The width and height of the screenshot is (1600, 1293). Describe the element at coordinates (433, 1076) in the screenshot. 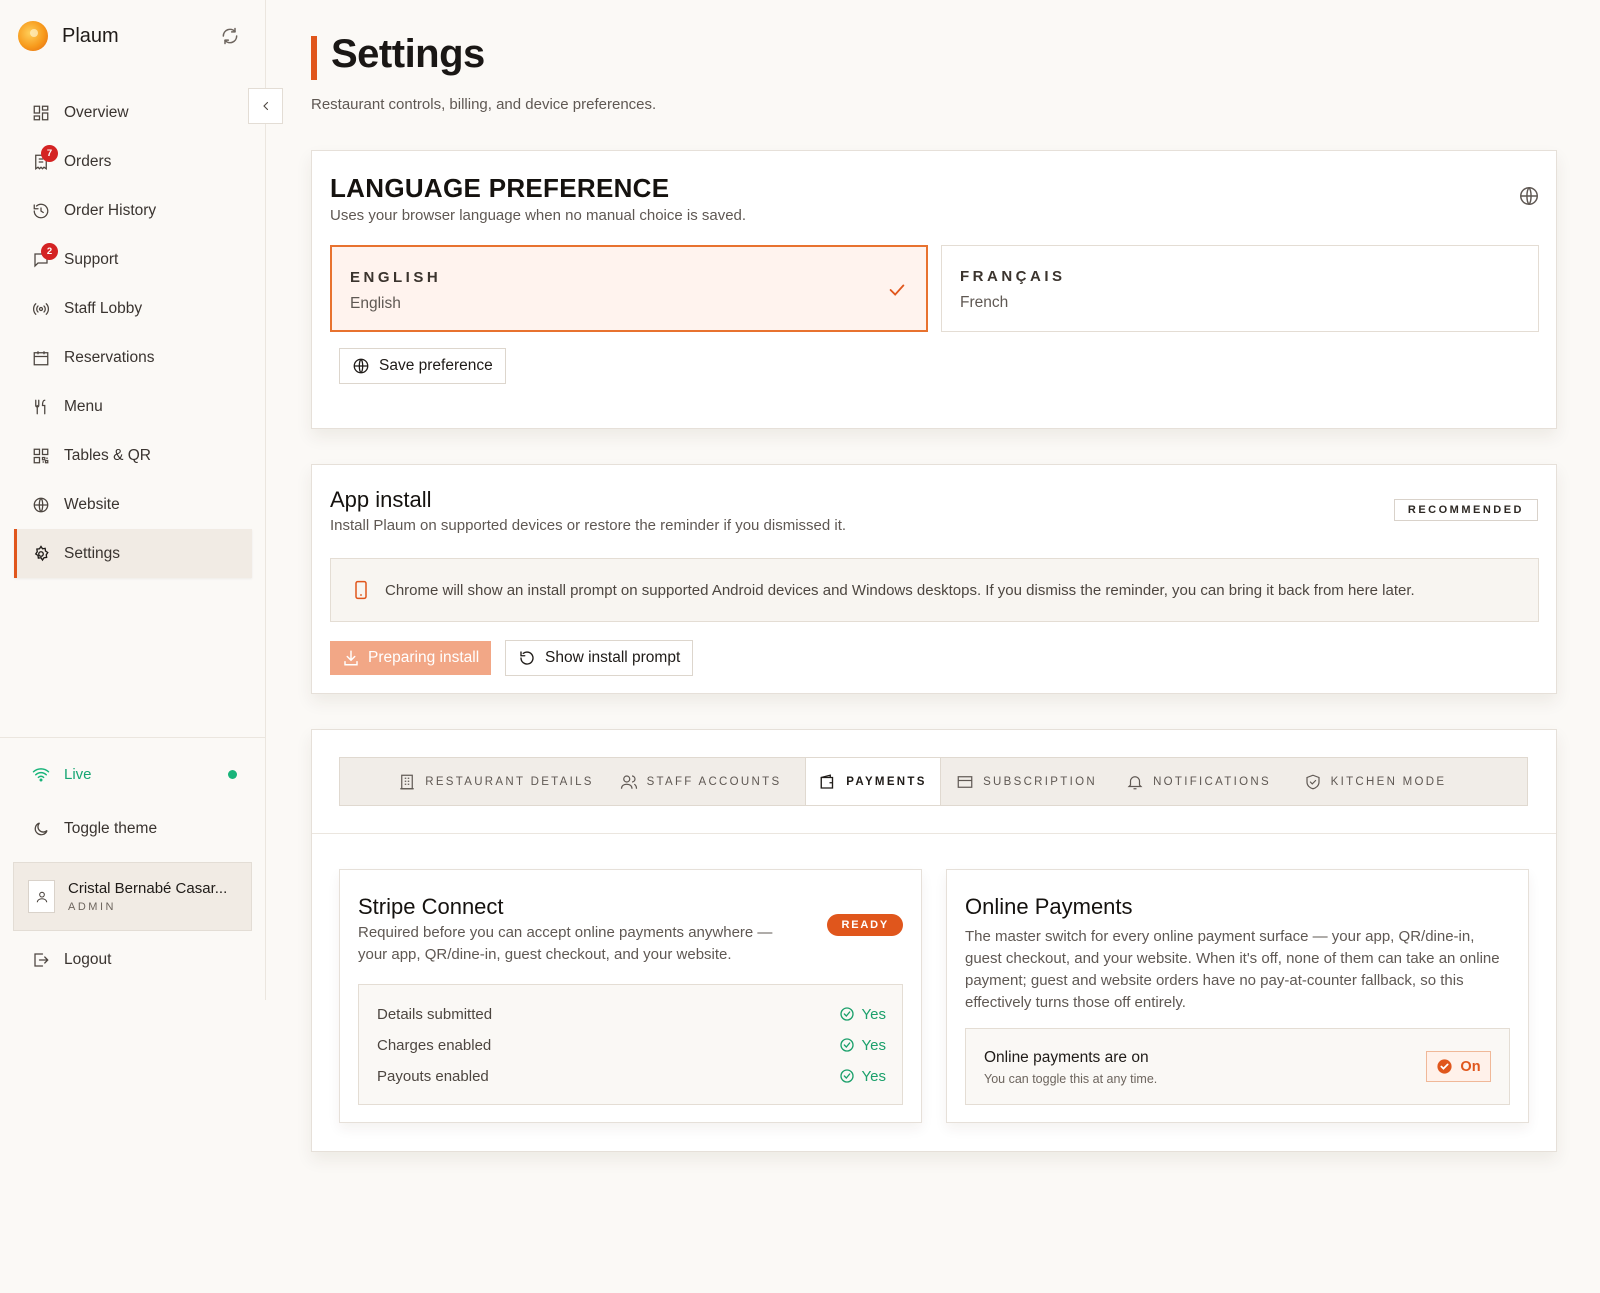

I see `status-label: Payouts enabled` at that location.